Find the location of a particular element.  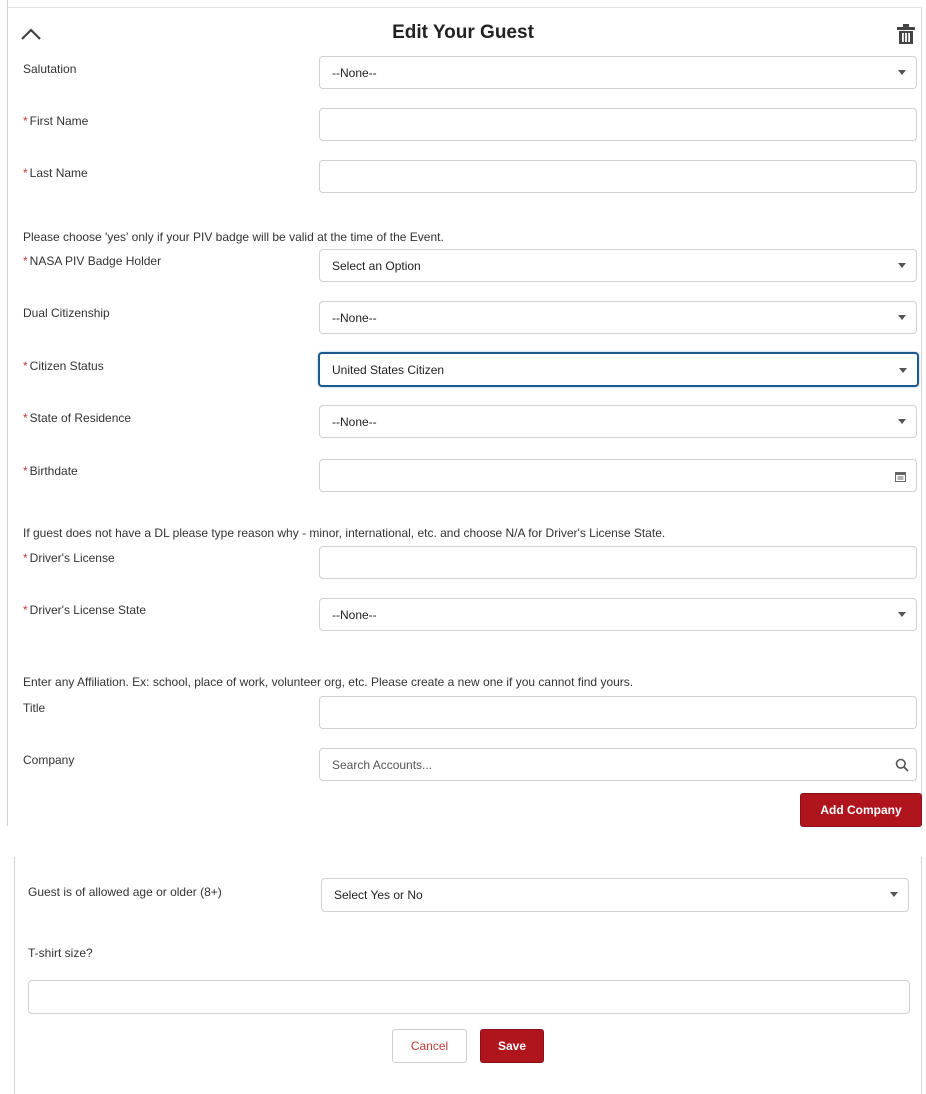

allowed-age-select: Select Yes or No is located at coordinates (615, 895).